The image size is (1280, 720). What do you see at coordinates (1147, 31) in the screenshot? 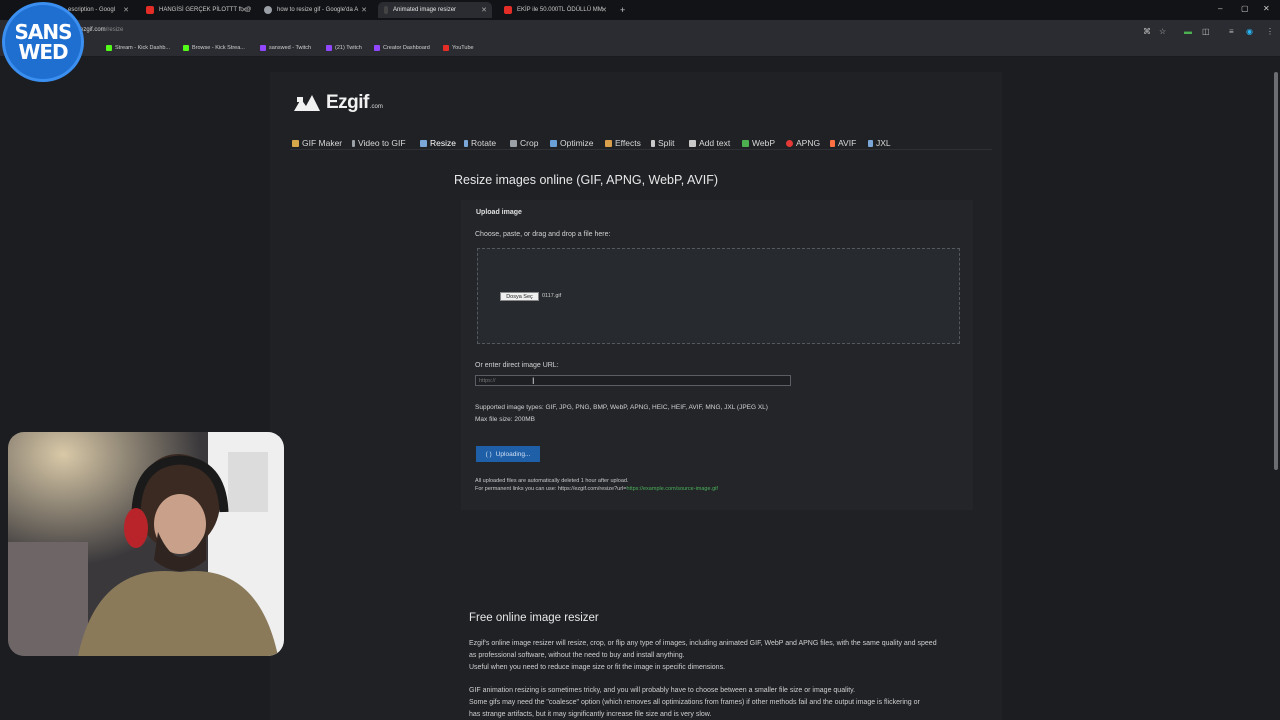
I see `translate-icon: ⌘` at bounding box center [1147, 31].